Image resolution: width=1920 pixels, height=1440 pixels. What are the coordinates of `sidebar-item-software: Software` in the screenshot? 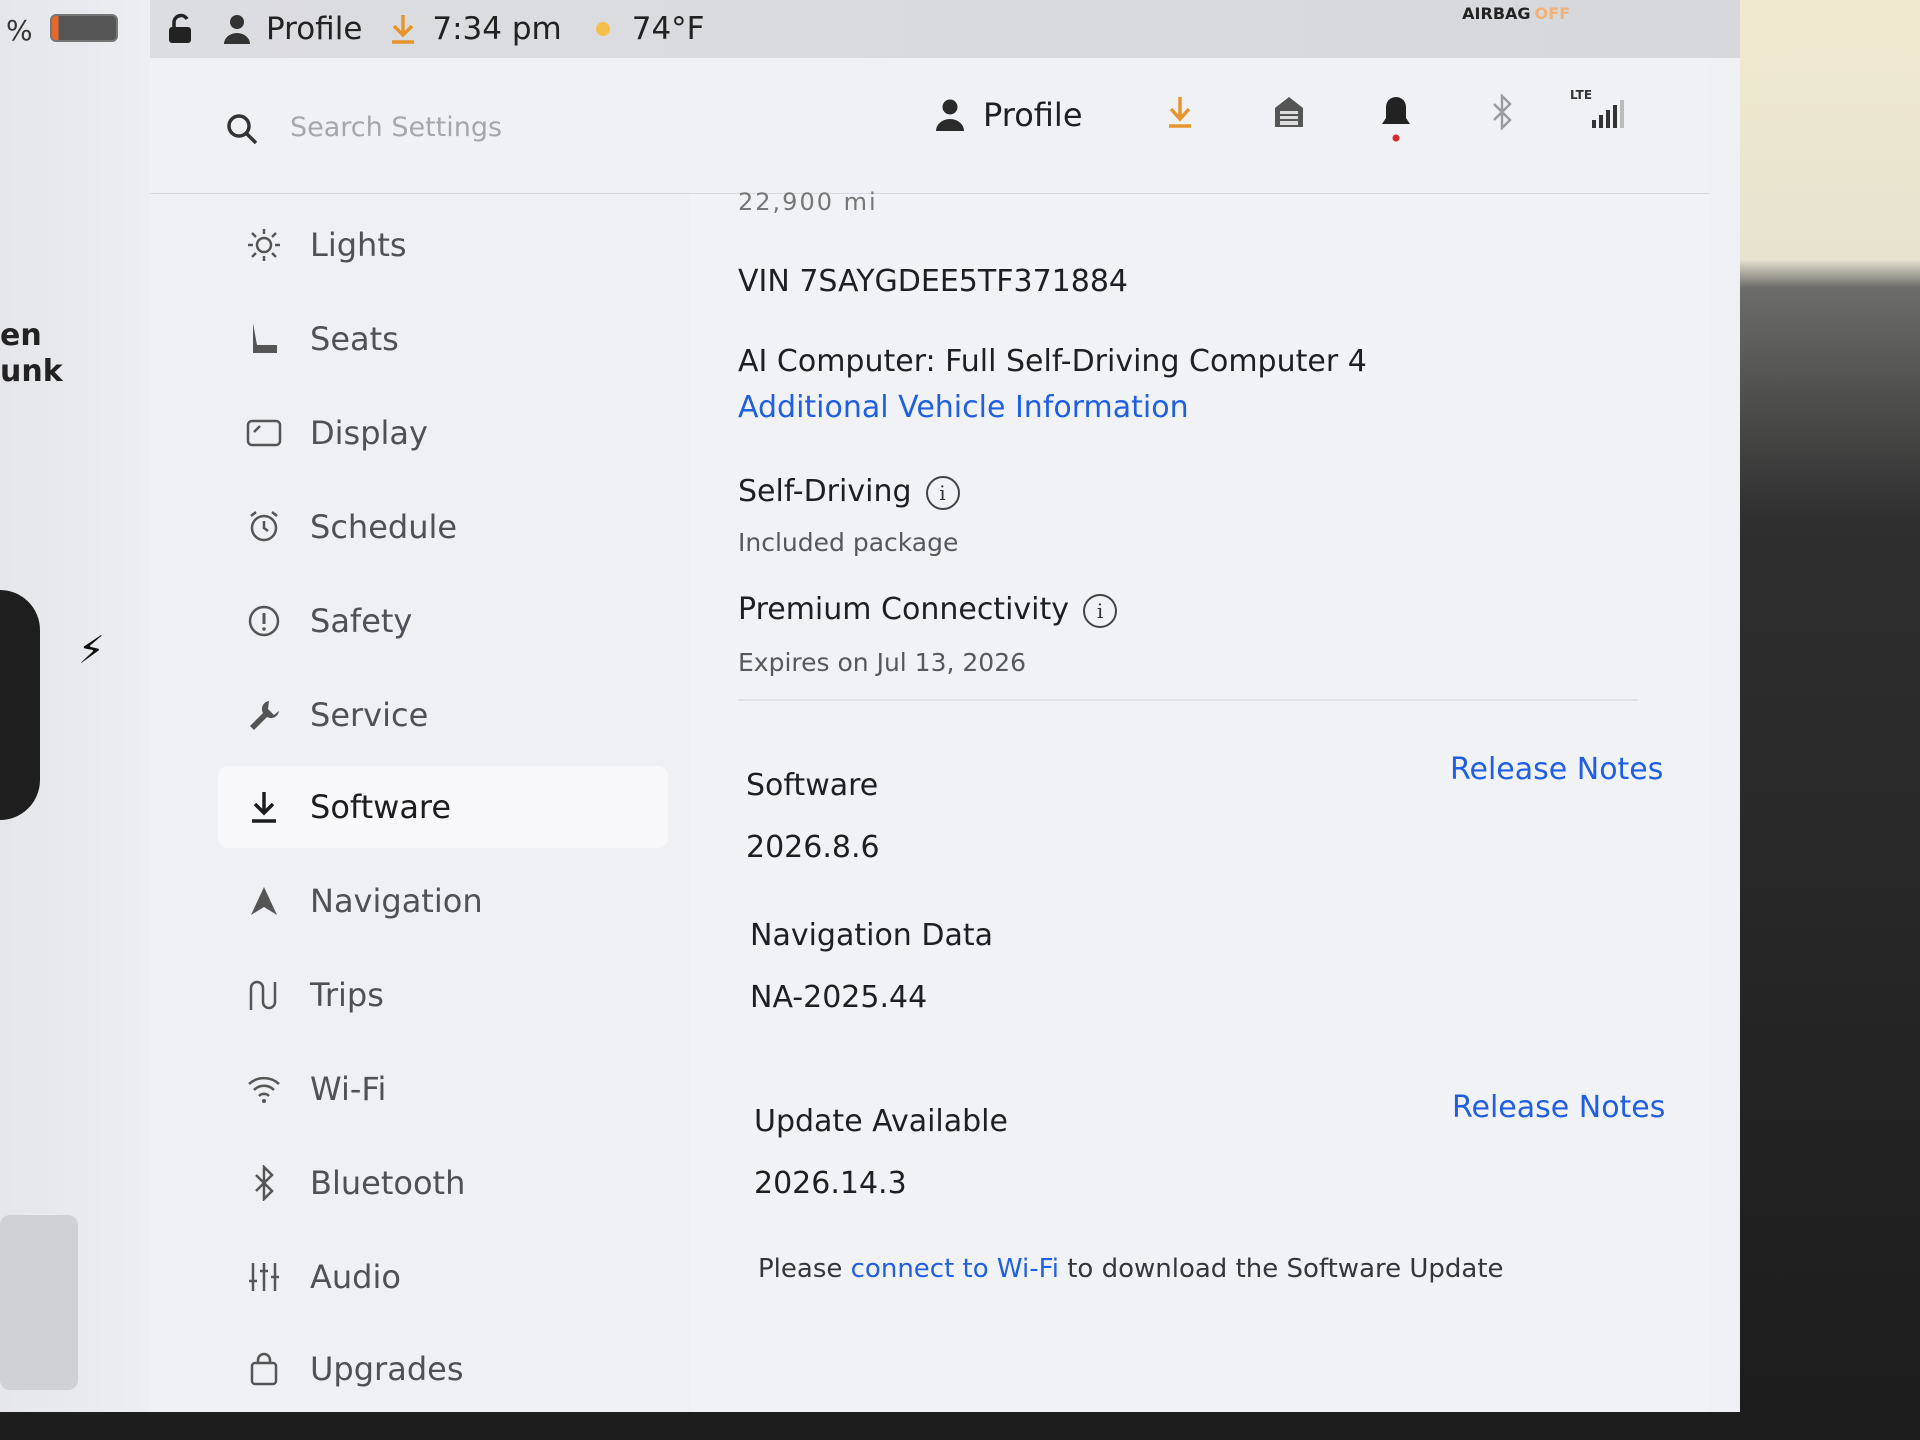 It's located at (443, 807).